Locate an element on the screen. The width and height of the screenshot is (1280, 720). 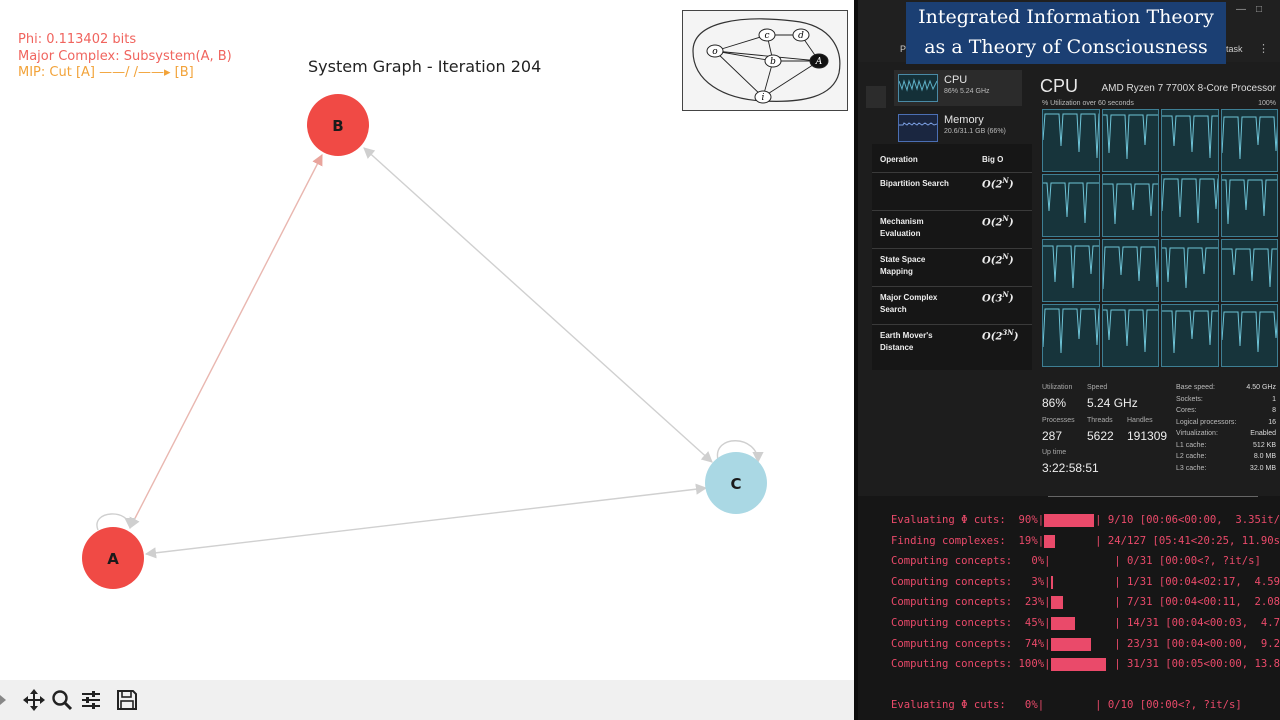
network-thumbnail-image: c d o b A i is located at coordinates (765, 60).